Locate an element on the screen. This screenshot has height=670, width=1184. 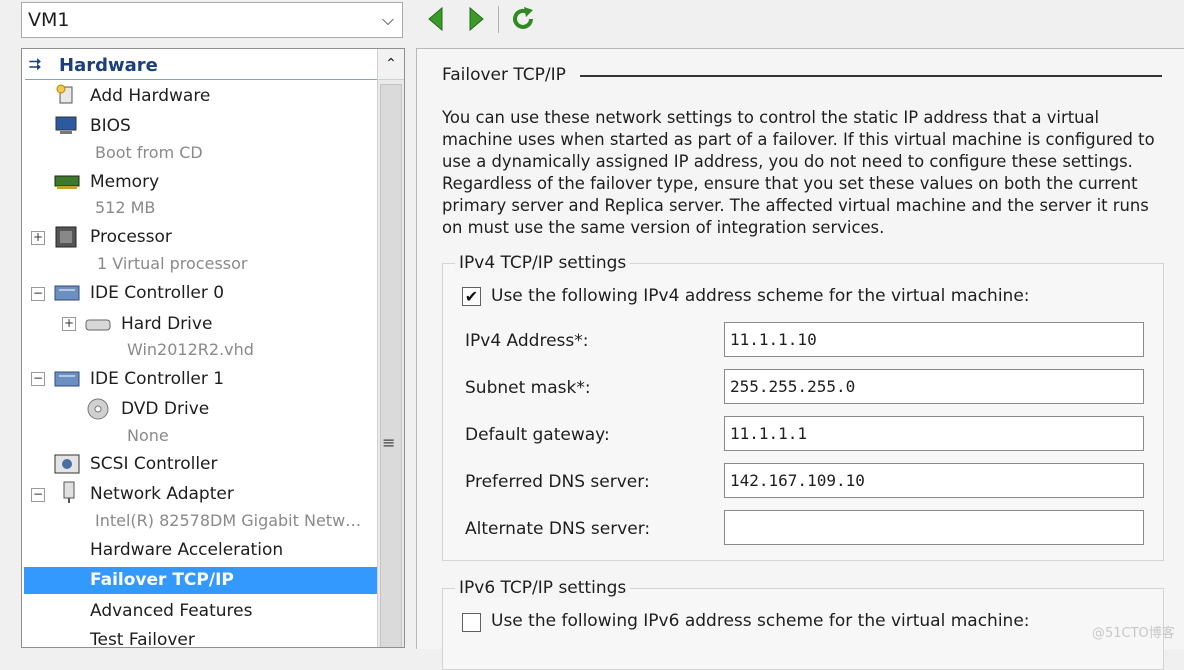
memory-detail: 512 MB is located at coordinates (125, 207).